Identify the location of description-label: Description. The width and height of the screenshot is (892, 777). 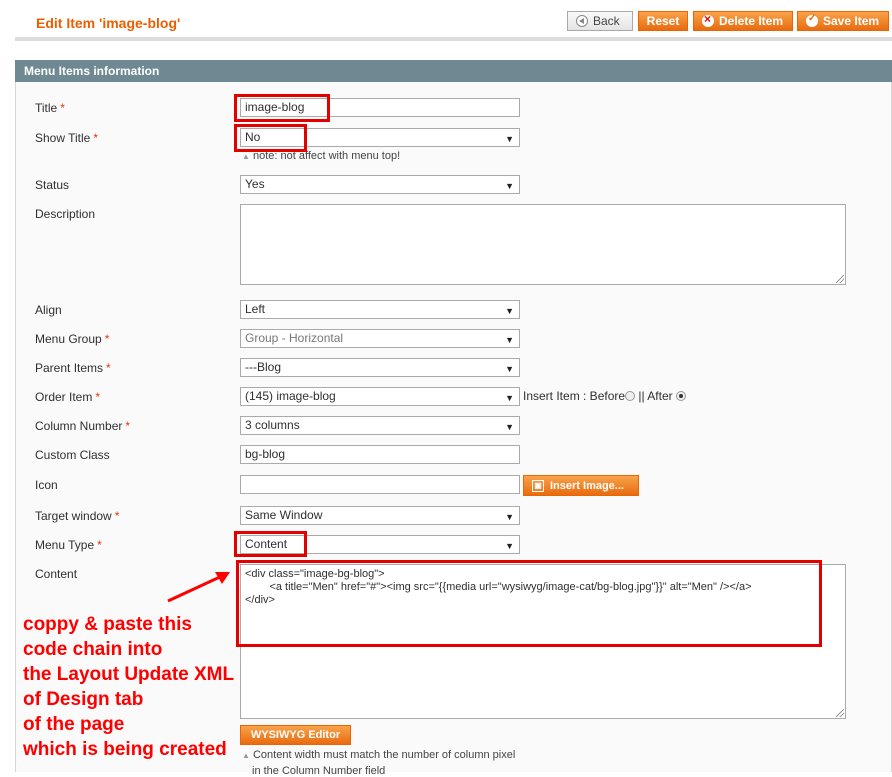
(65, 214).